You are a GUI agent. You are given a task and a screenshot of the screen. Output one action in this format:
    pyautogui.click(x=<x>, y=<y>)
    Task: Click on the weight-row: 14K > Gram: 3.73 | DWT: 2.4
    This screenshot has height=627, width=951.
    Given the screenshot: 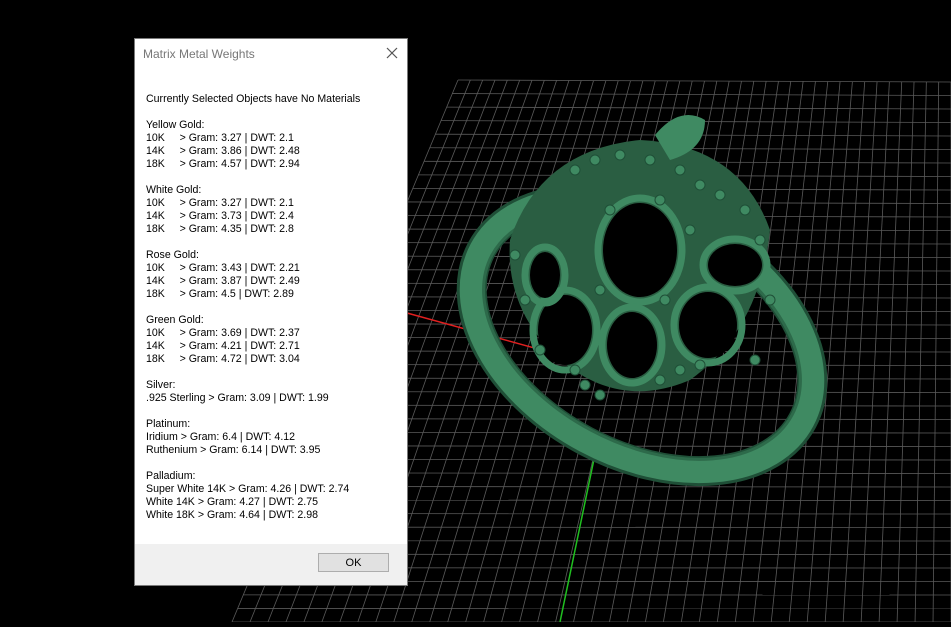 What is the action you would take?
    pyautogui.click(x=273, y=216)
    